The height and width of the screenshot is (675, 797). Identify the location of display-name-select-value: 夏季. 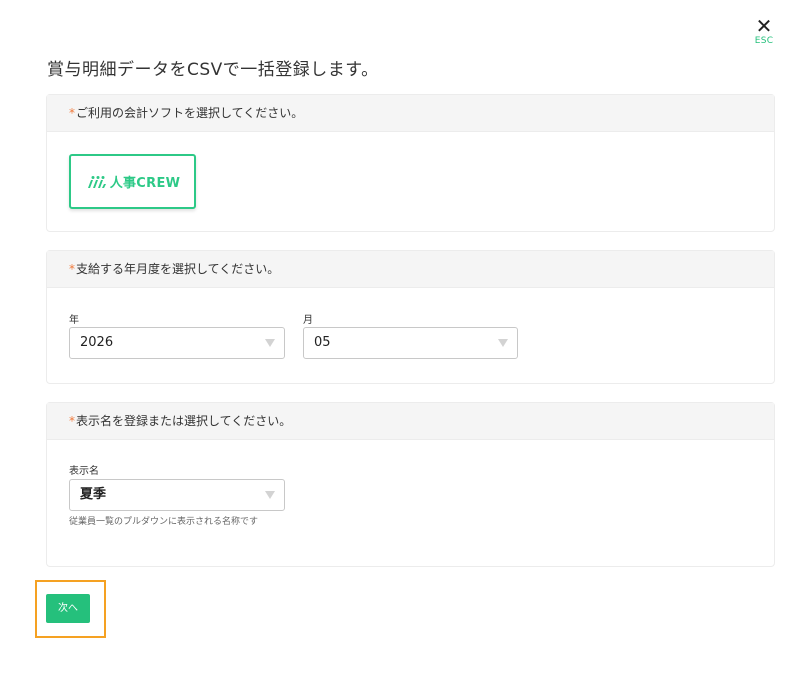
(93, 494).